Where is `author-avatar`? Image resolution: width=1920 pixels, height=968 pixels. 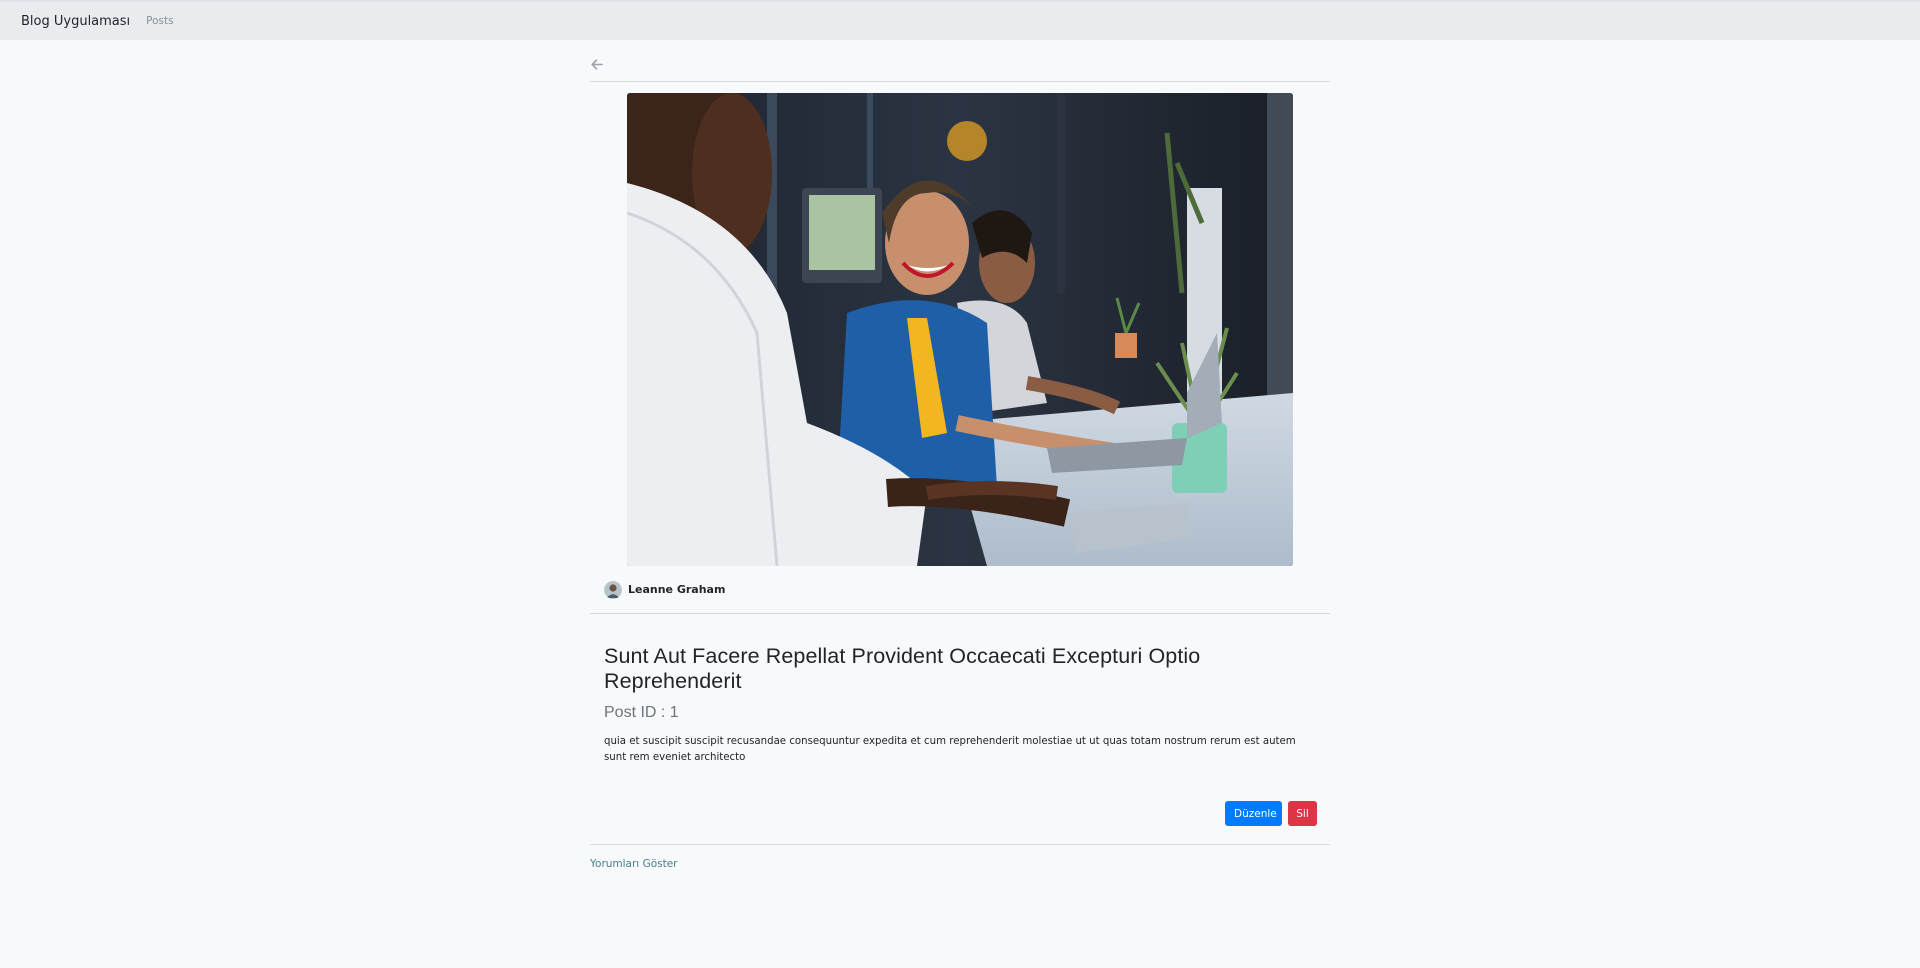
author-avatar is located at coordinates (613, 589).